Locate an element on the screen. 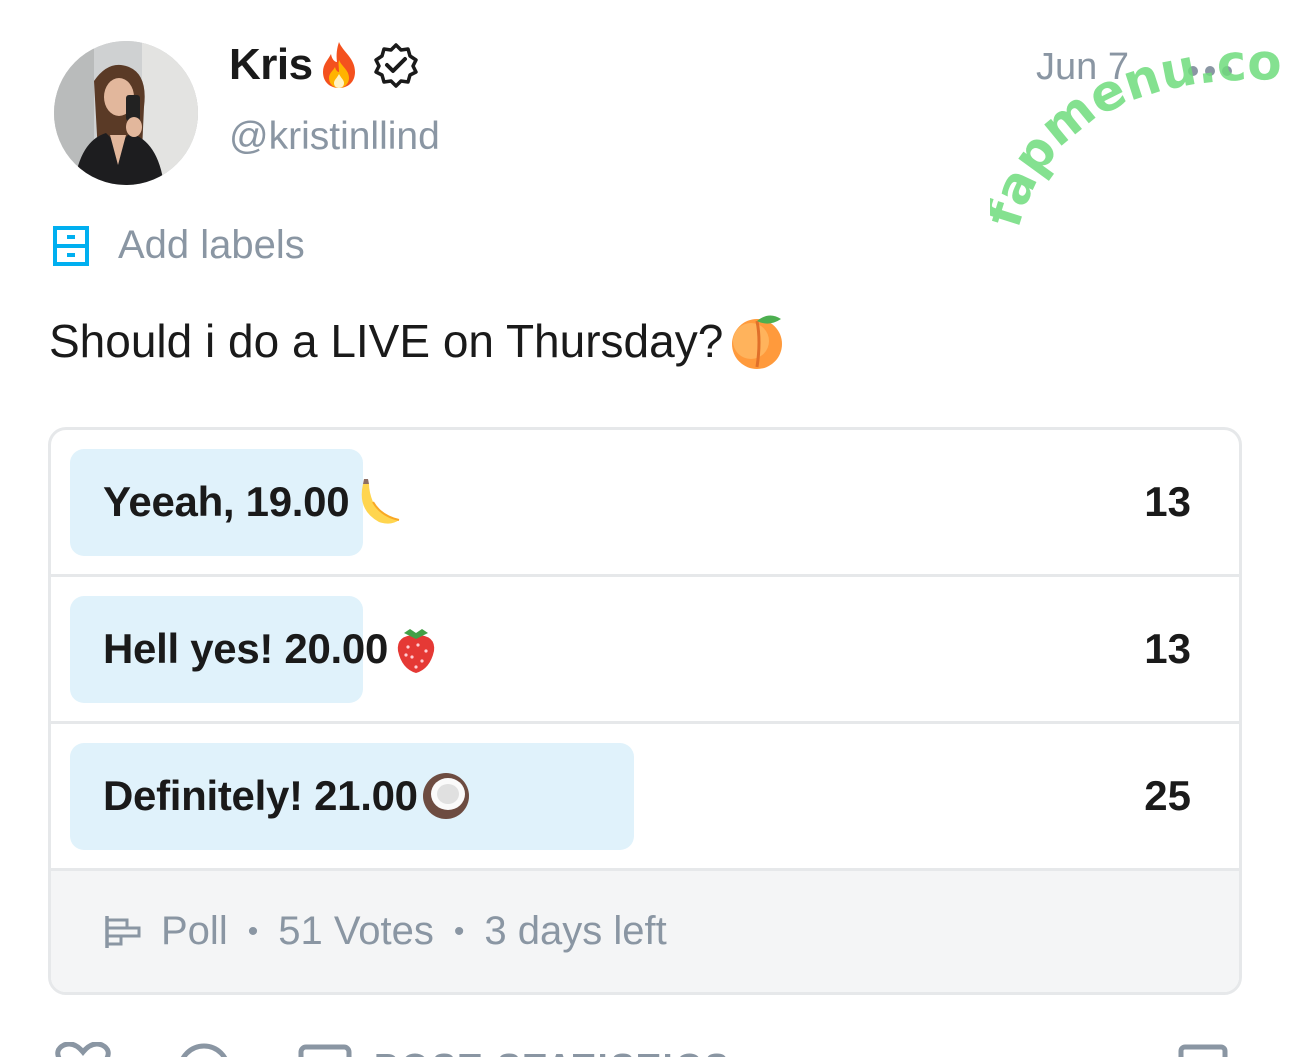  post-statistics-button: POST STATISTICS is located at coordinates (553, 1051).